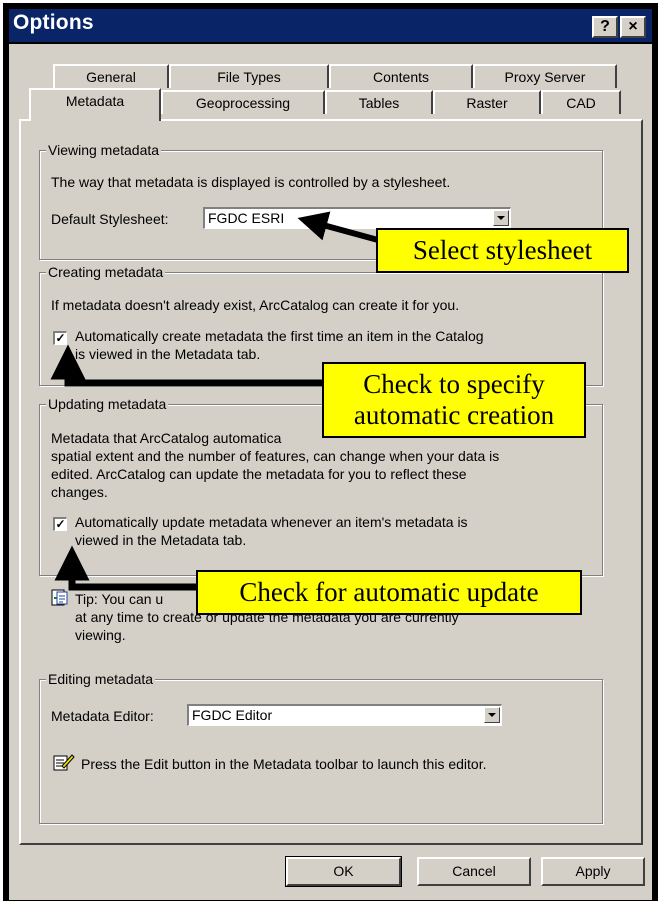  I want to click on creation-arrow, so click(186, 365).